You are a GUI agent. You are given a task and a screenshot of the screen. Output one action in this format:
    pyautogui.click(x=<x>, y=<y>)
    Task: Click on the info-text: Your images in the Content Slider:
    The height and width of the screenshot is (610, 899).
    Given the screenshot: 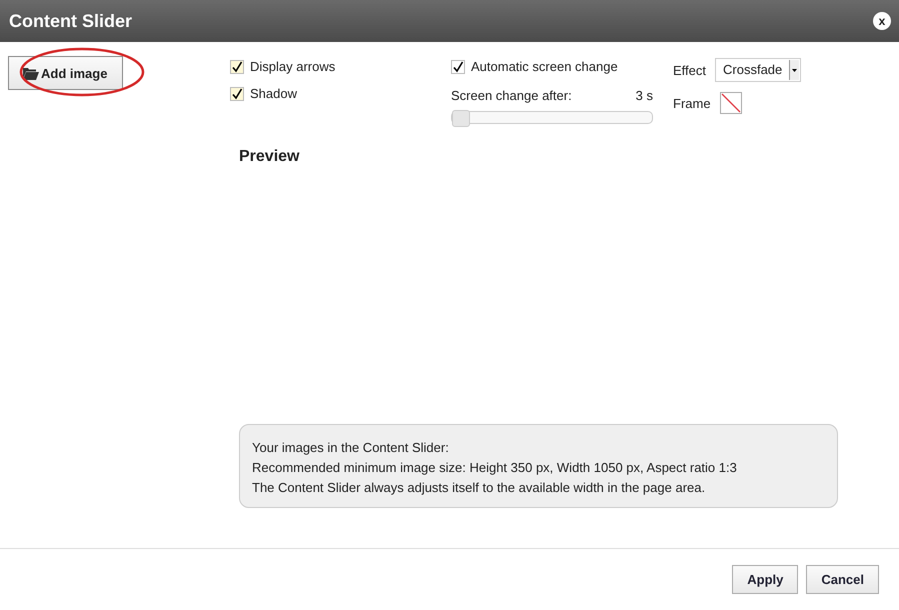 What is the action you would take?
    pyautogui.click(x=351, y=448)
    